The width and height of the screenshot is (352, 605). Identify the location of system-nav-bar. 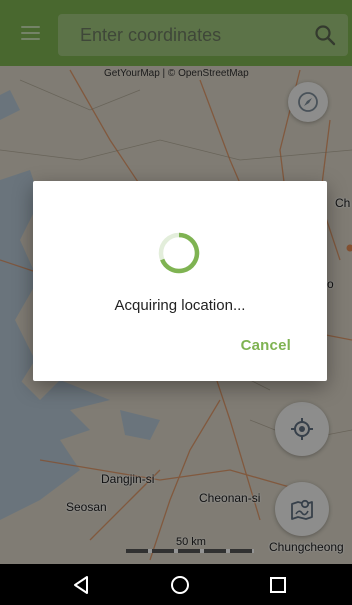
(176, 584).